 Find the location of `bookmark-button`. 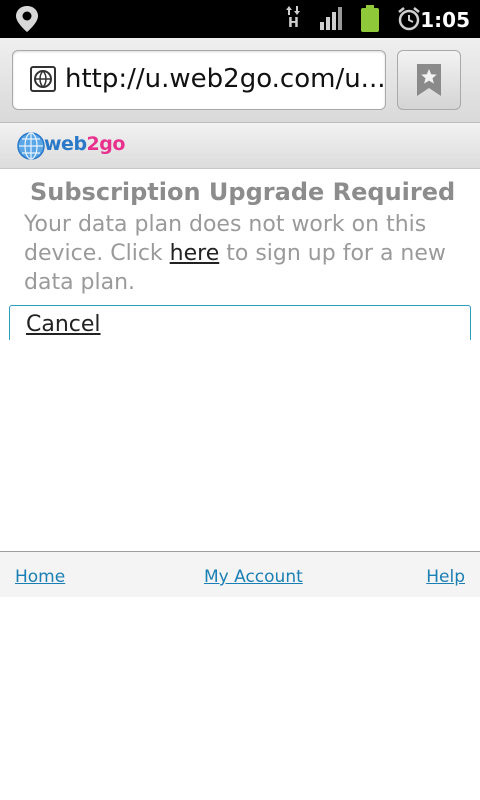

bookmark-button is located at coordinates (429, 80).